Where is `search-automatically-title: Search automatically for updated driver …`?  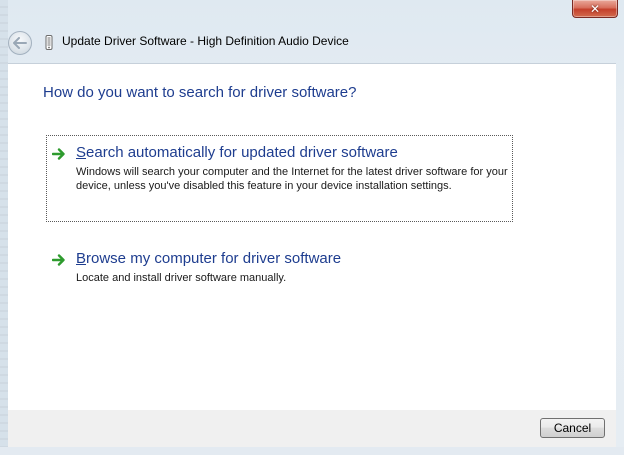
search-automatically-title: Search automatically for updated driver … is located at coordinates (237, 152).